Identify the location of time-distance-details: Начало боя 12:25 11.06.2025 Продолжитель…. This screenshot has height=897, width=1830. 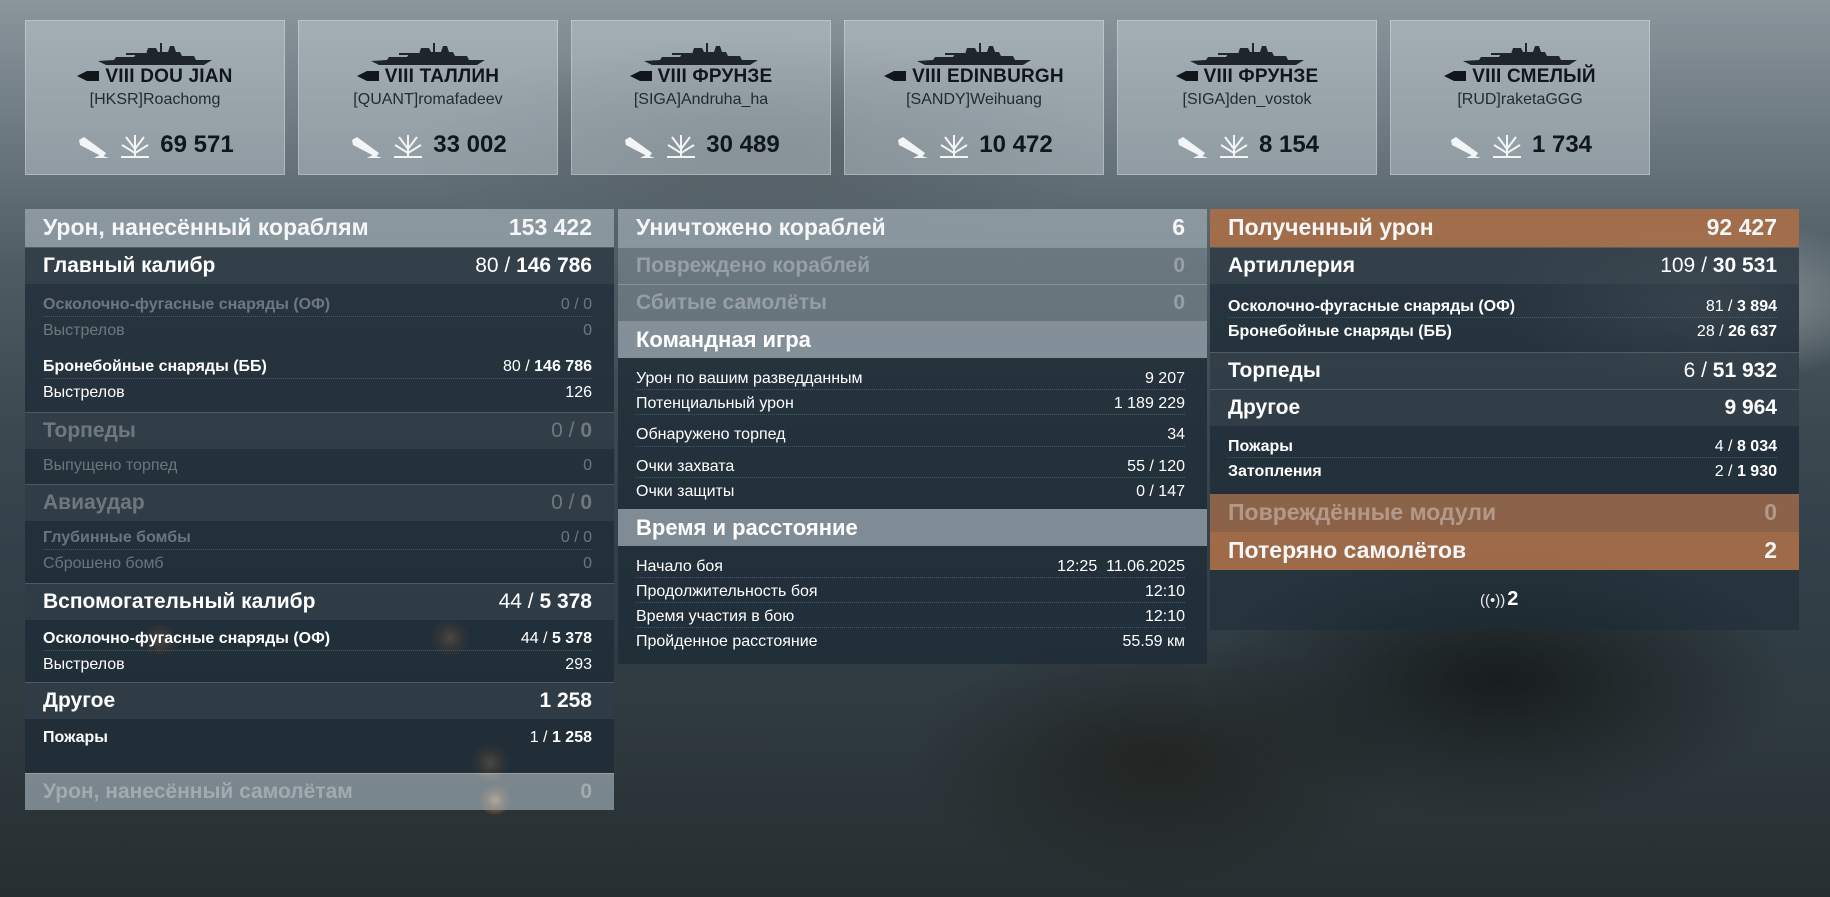
(912, 605).